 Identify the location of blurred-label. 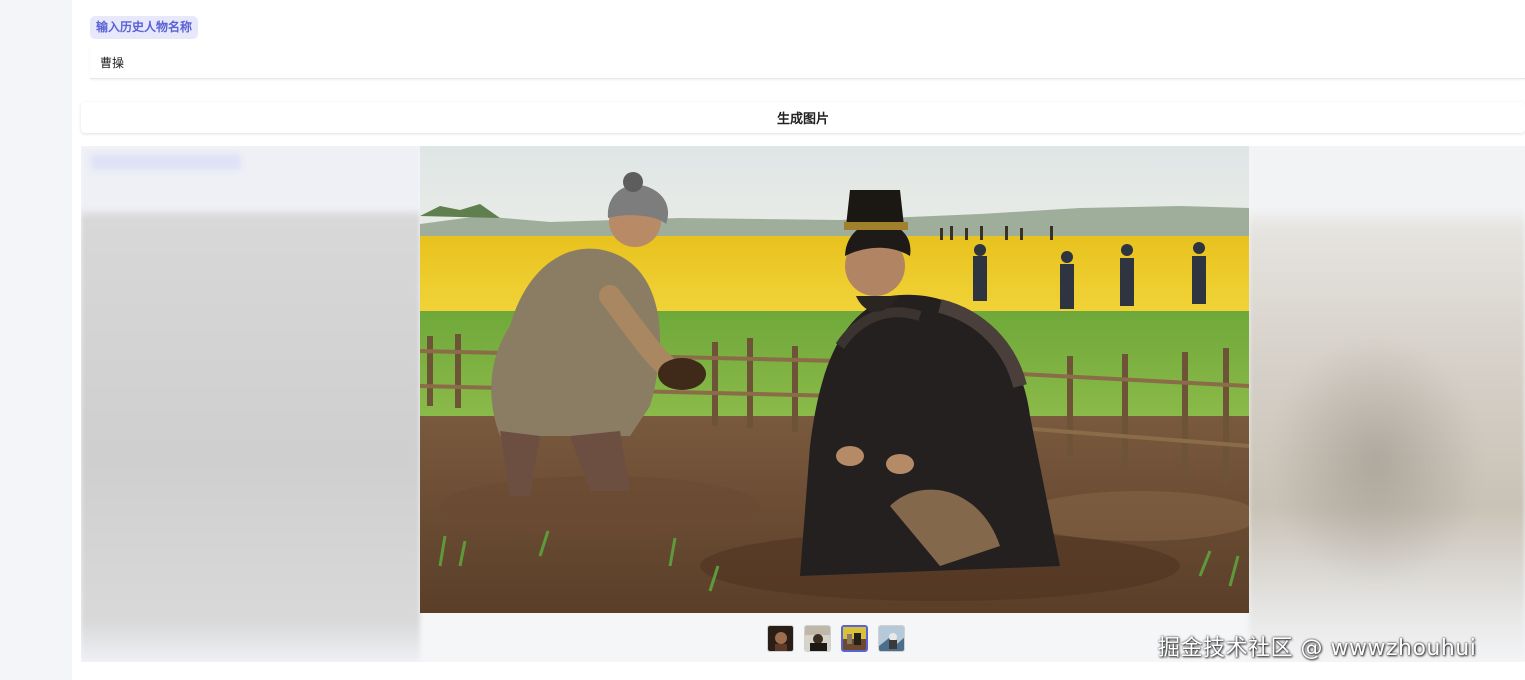
(166, 162).